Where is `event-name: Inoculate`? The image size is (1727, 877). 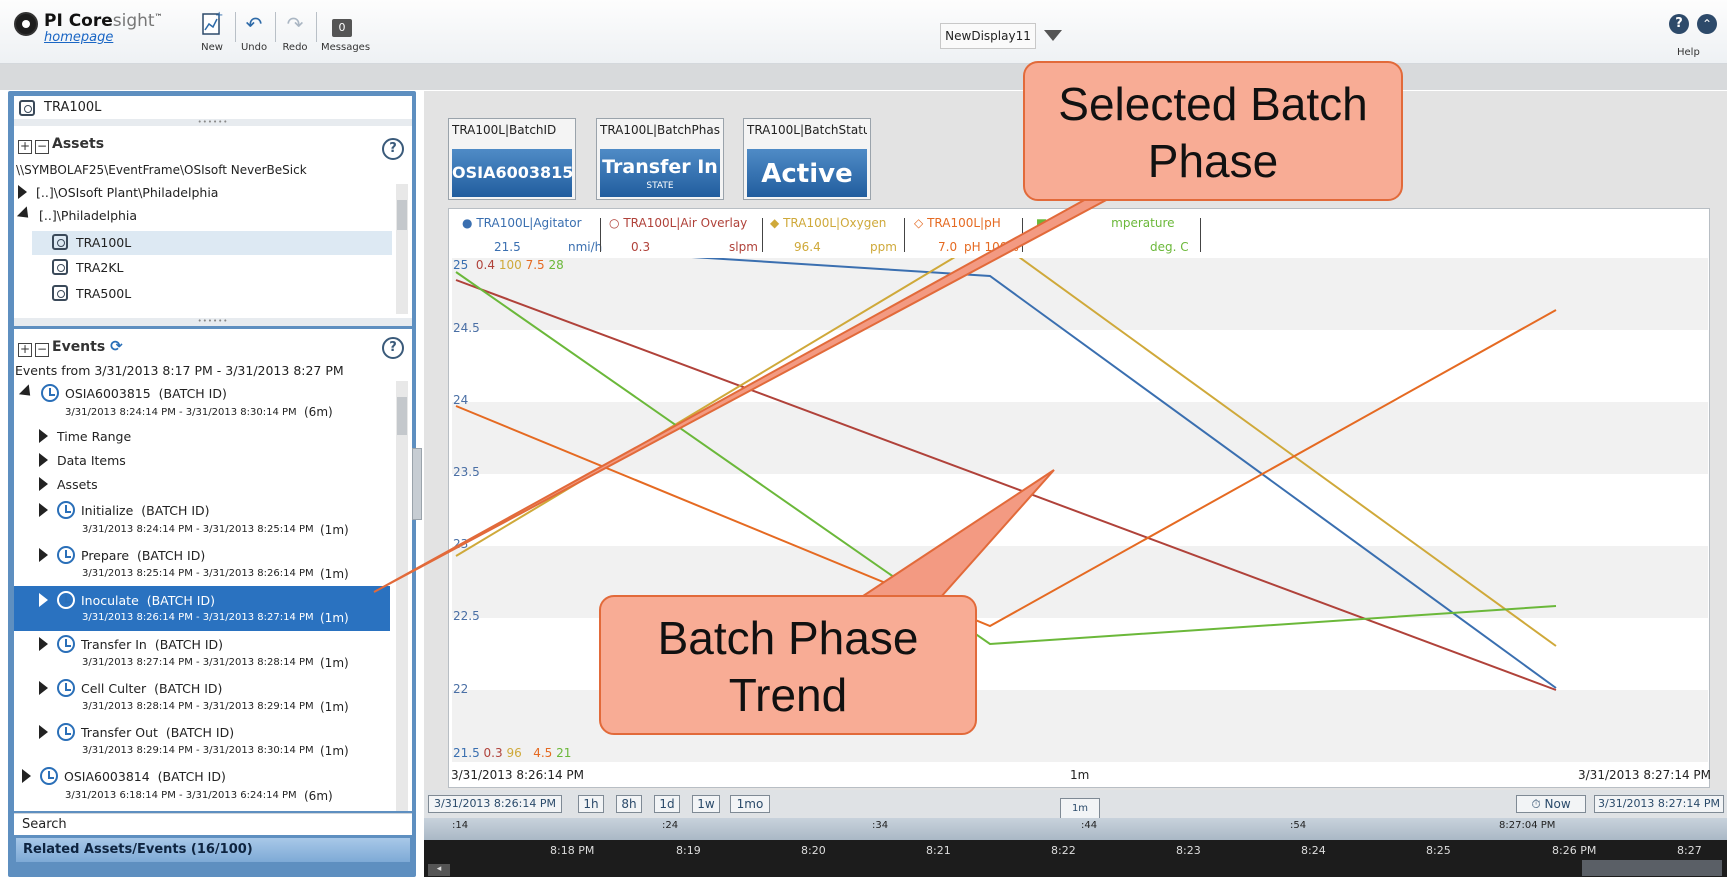
event-name: Inoculate is located at coordinates (110, 600).